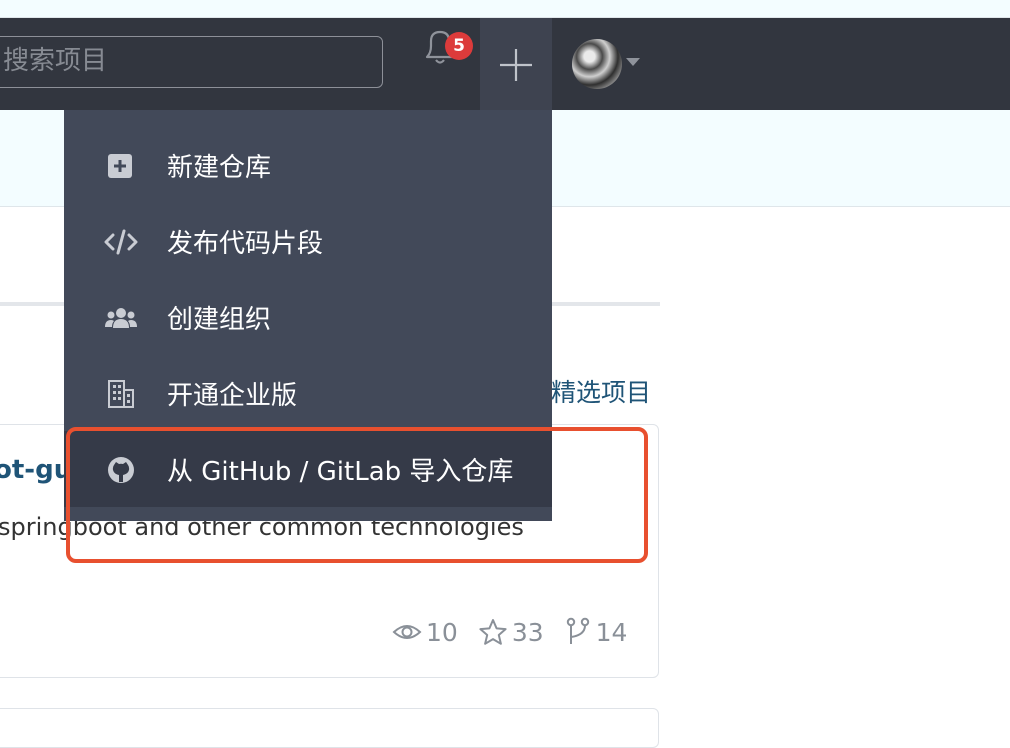 The width and height of the screenshot is (1010, 748). I want to click on users-icon, so click(121, 318).